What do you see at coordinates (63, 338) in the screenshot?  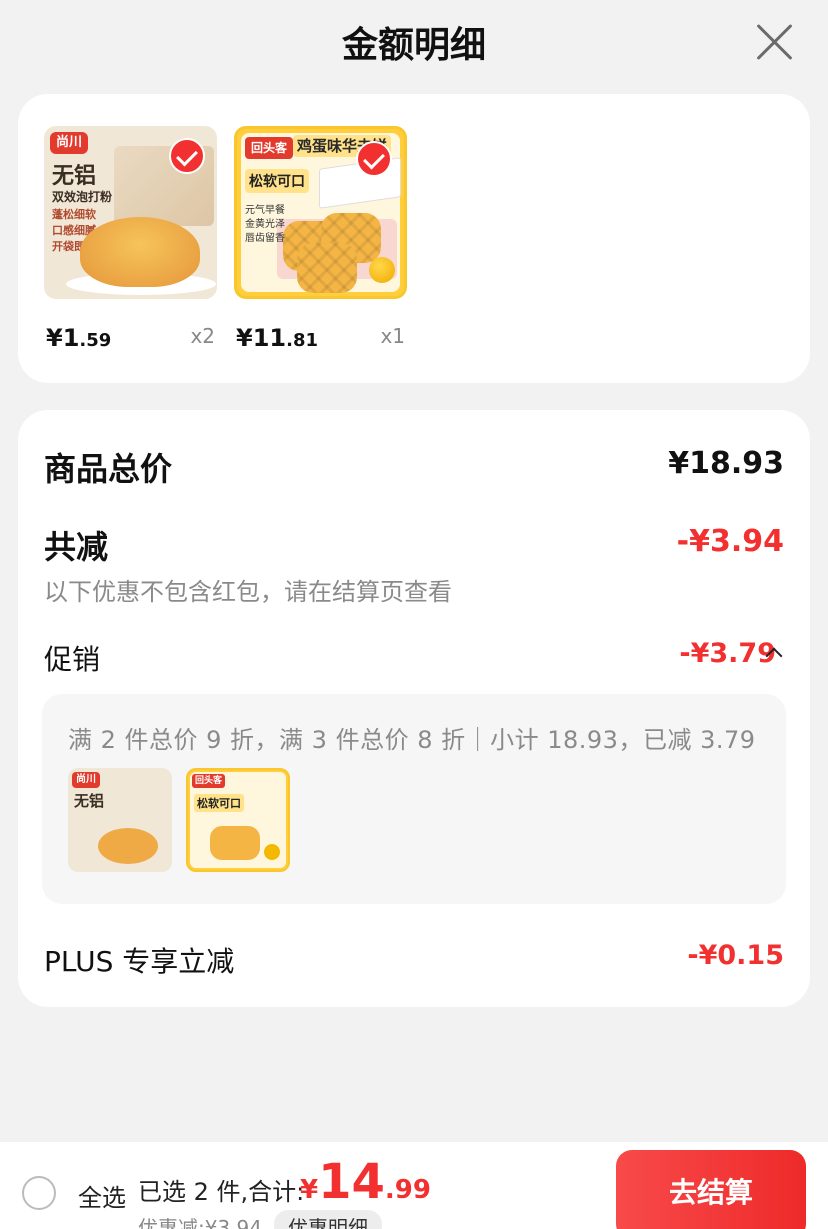 I see `price-integer: ¥1` at bounding box center [63, 338].